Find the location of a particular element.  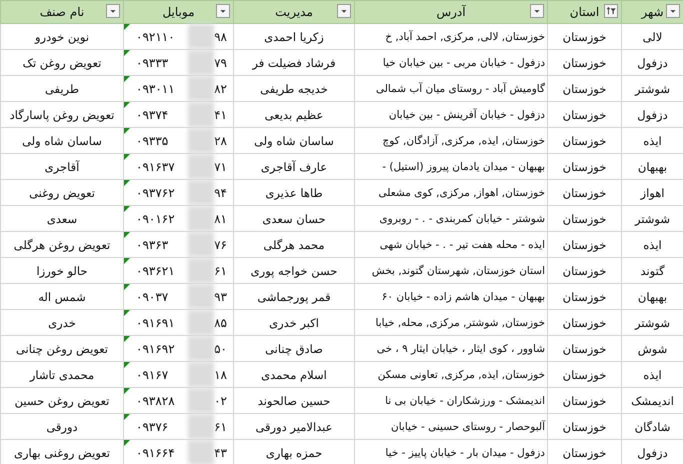

column-title: نام صنف is located at coordinates (62, 12).